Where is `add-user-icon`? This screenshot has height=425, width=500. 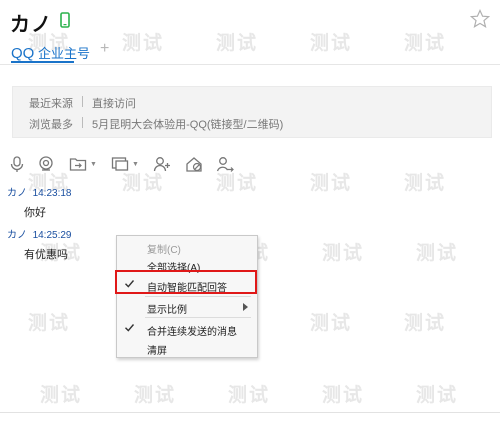
add-user-icon is located at coordinates (162, 164).